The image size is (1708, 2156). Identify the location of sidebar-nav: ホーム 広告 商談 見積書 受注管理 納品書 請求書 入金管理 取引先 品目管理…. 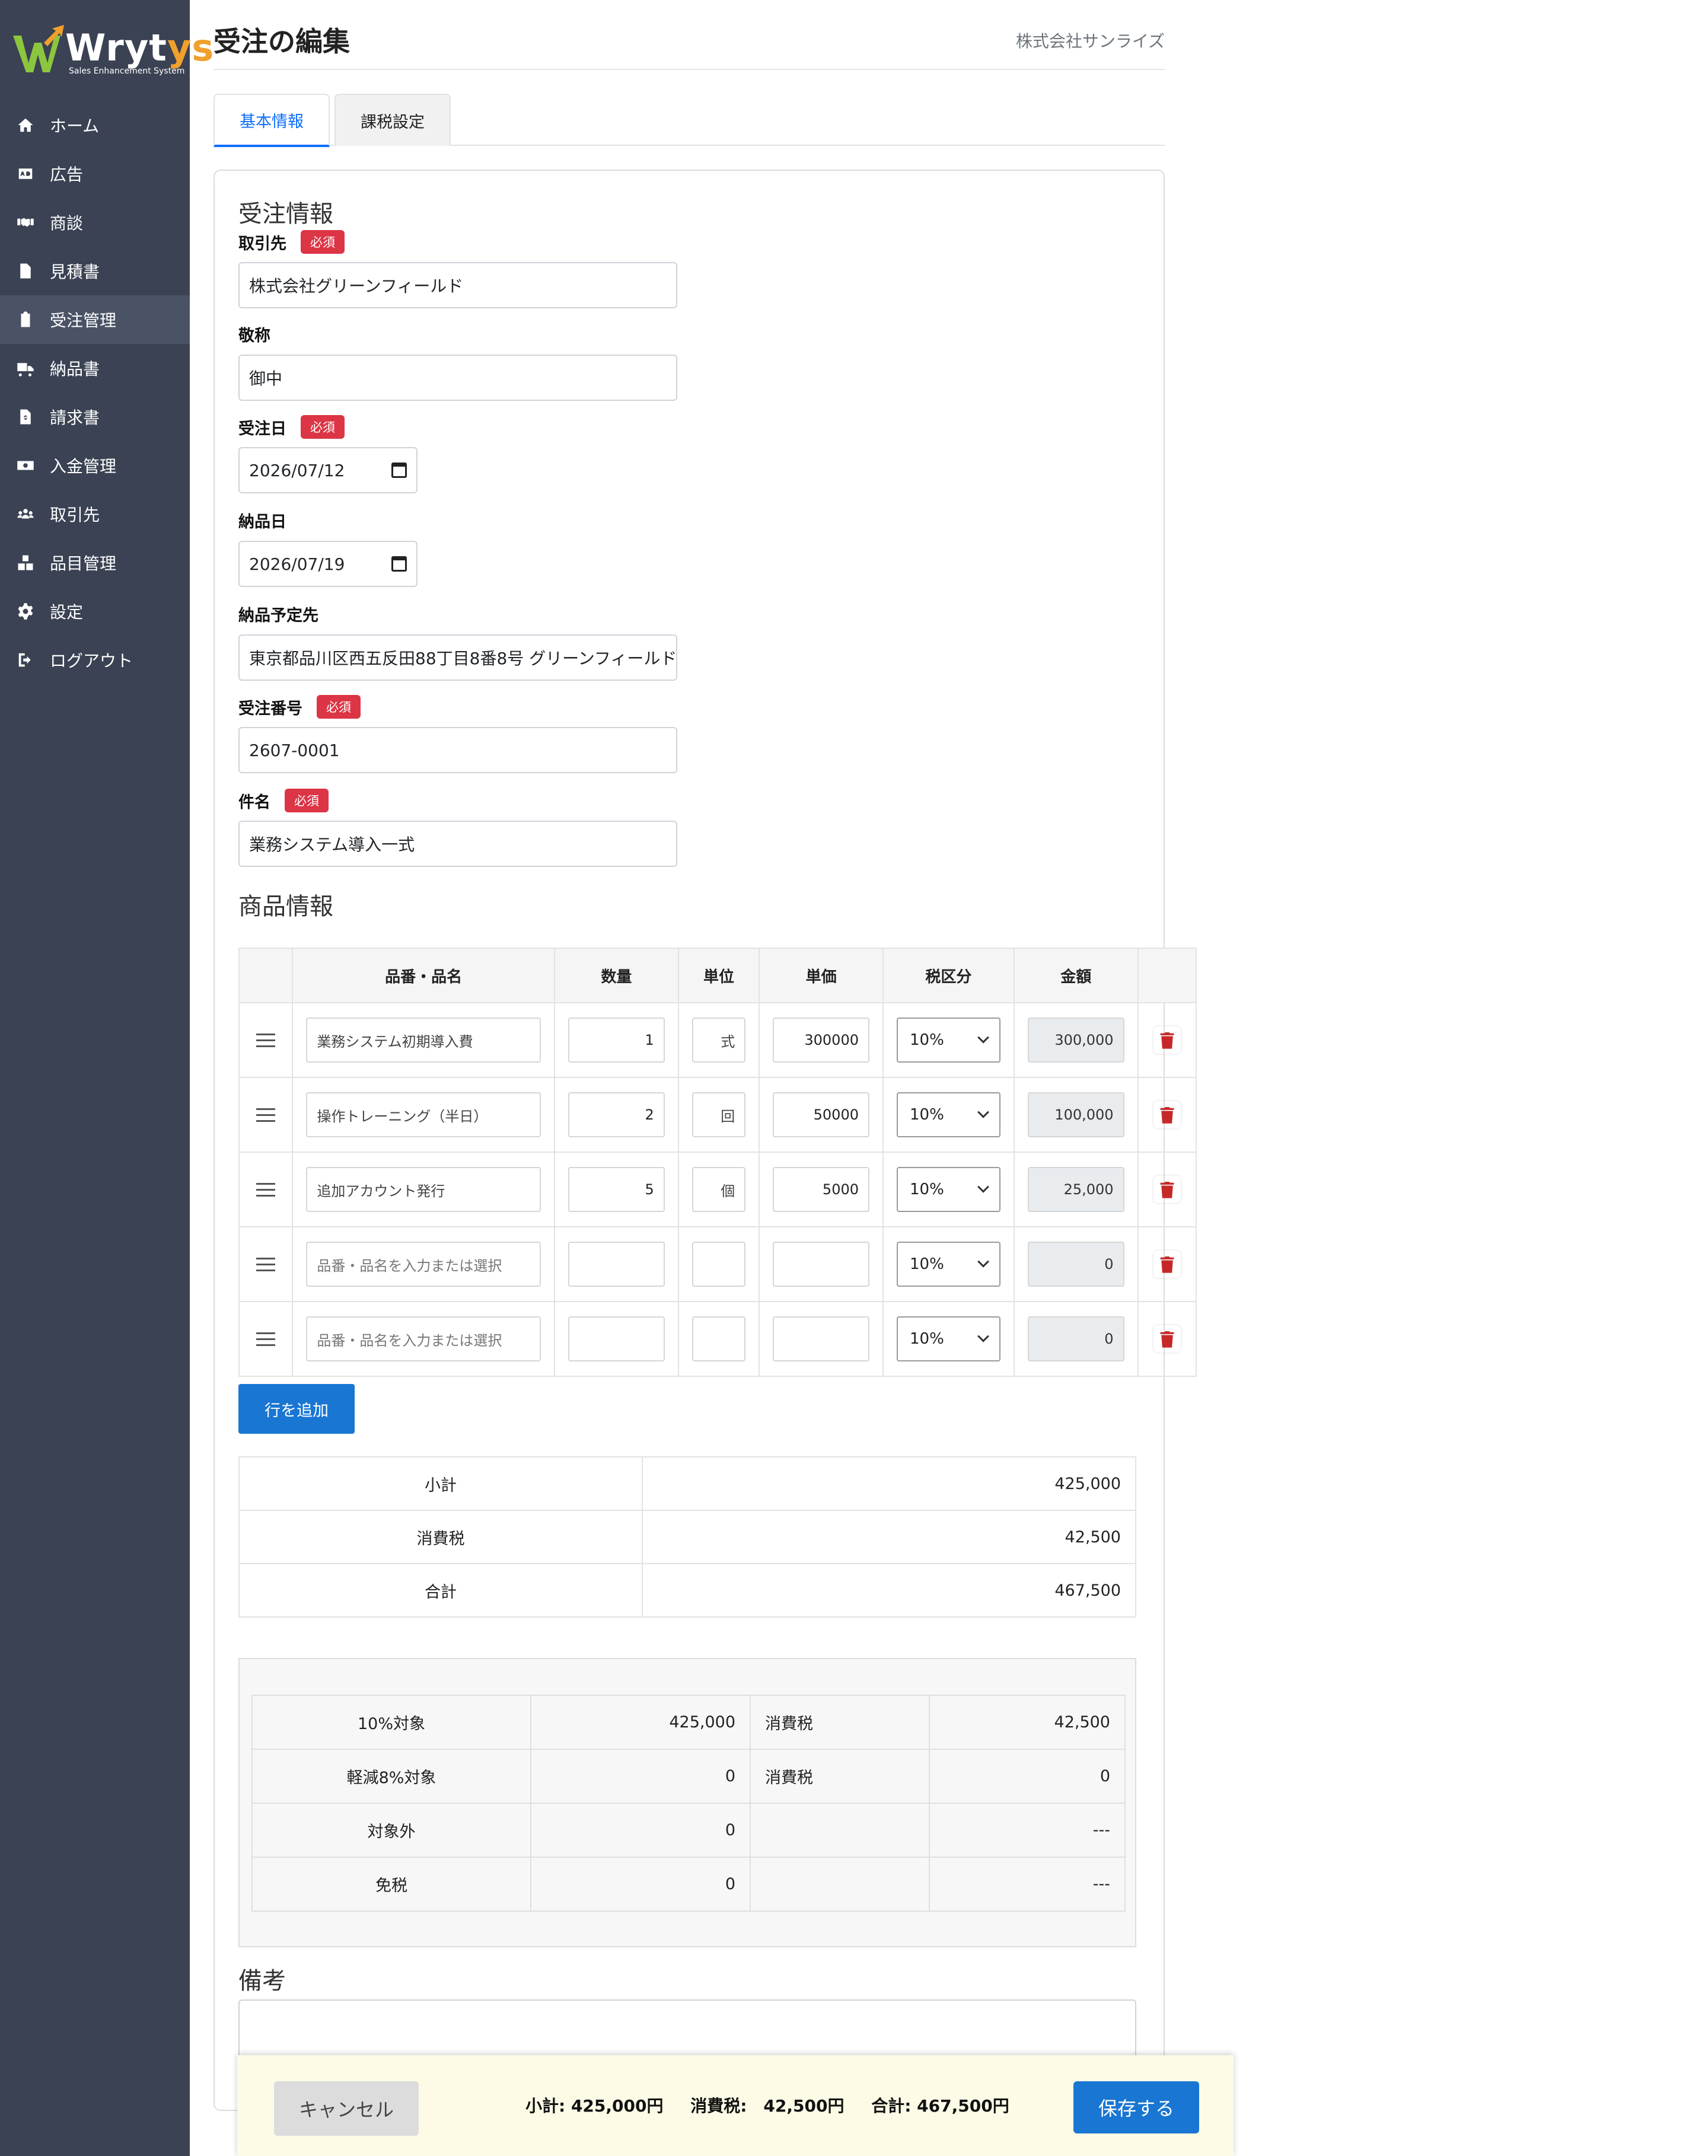
(95, 392).